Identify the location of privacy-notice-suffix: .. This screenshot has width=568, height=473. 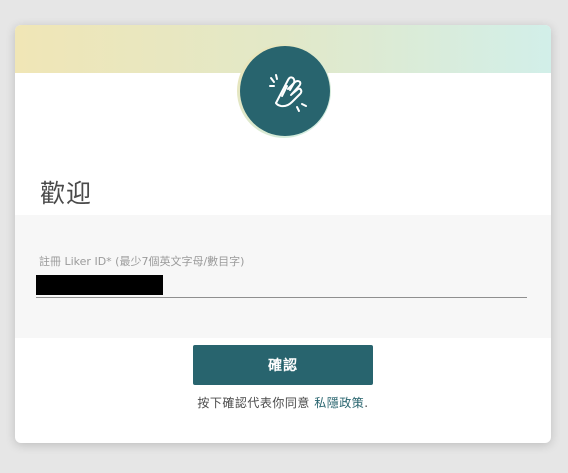
(366, 403).